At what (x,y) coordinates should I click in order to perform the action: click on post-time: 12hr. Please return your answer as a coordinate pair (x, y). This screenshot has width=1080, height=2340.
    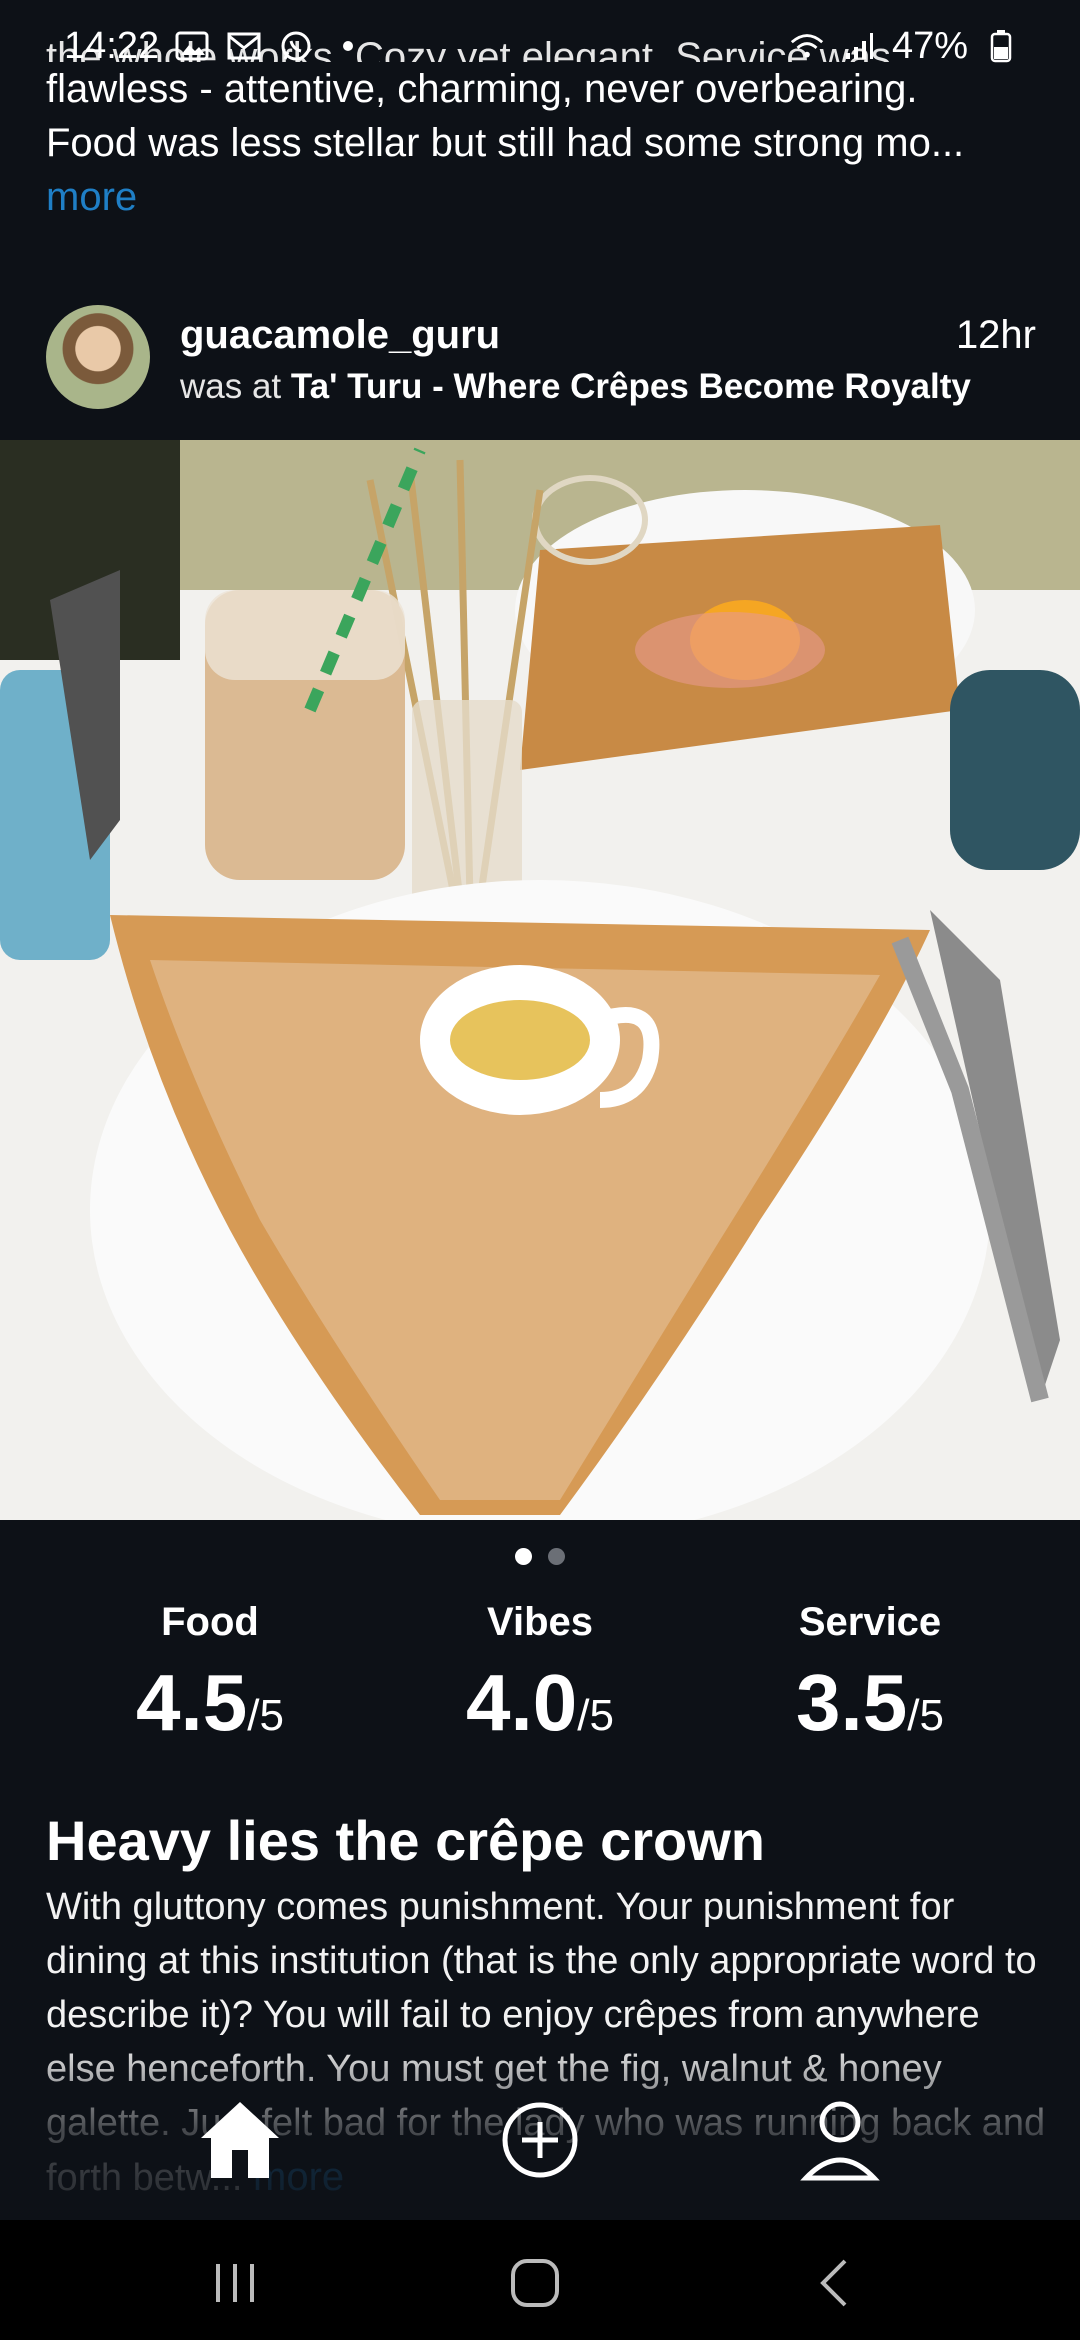
    Looking at the image, I should click on (995, 335).